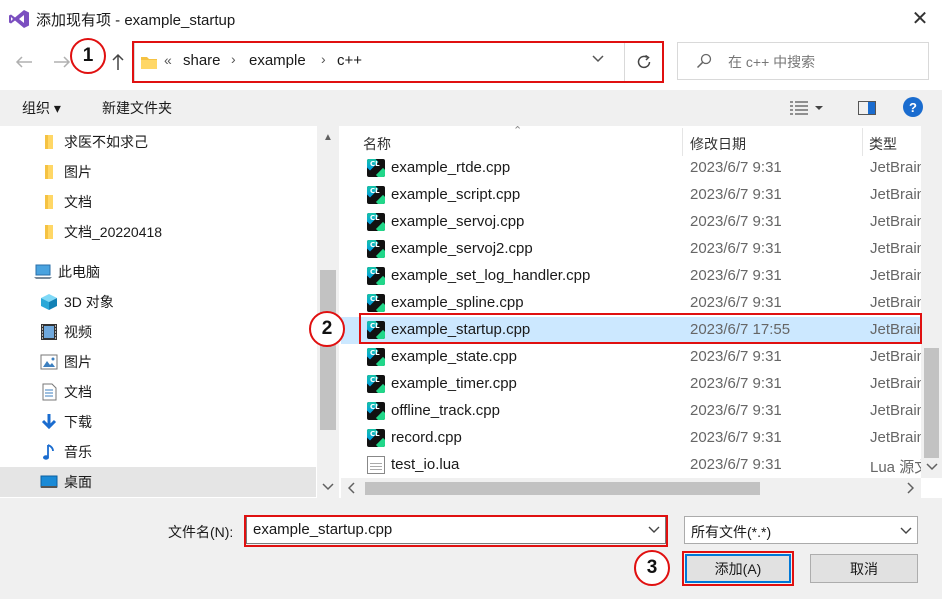 This screenshot has height=599, width=942. I want to click on tree-item-qiuyi: 求医不如求己, so click(158, 142).